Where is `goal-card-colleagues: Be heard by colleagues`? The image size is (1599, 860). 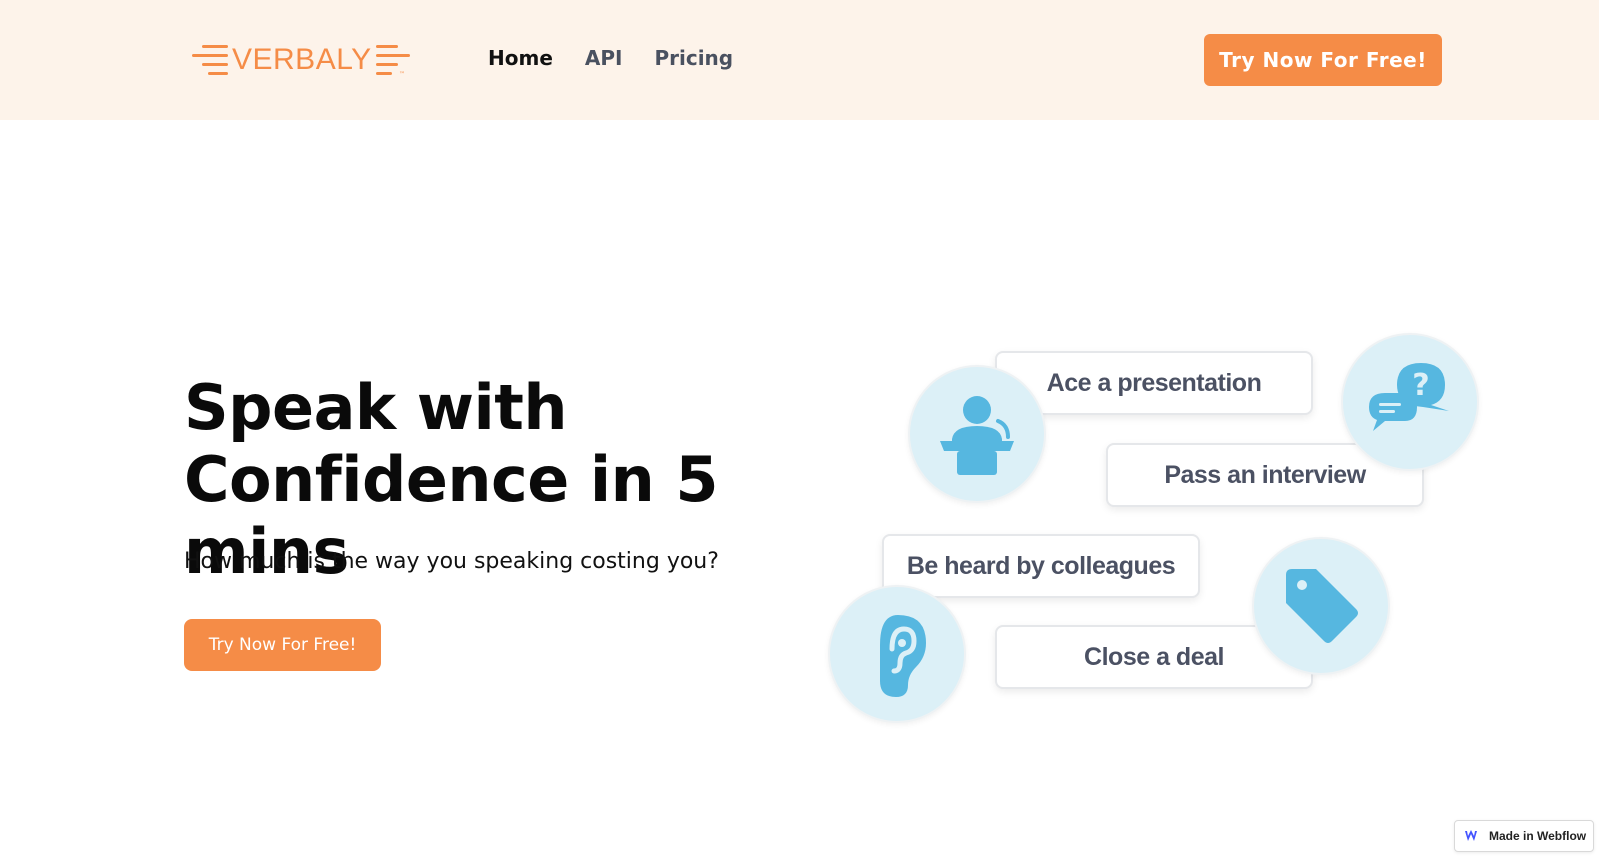
goal-card-colleagues: Be heard by colleagues is located at coordinates (1041, 566).